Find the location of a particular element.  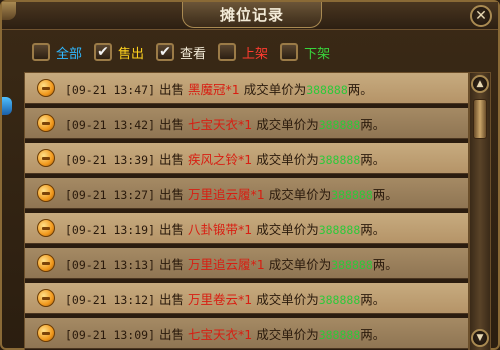

filter-view: ✔ 查看 is located at coordinates (181, 52).